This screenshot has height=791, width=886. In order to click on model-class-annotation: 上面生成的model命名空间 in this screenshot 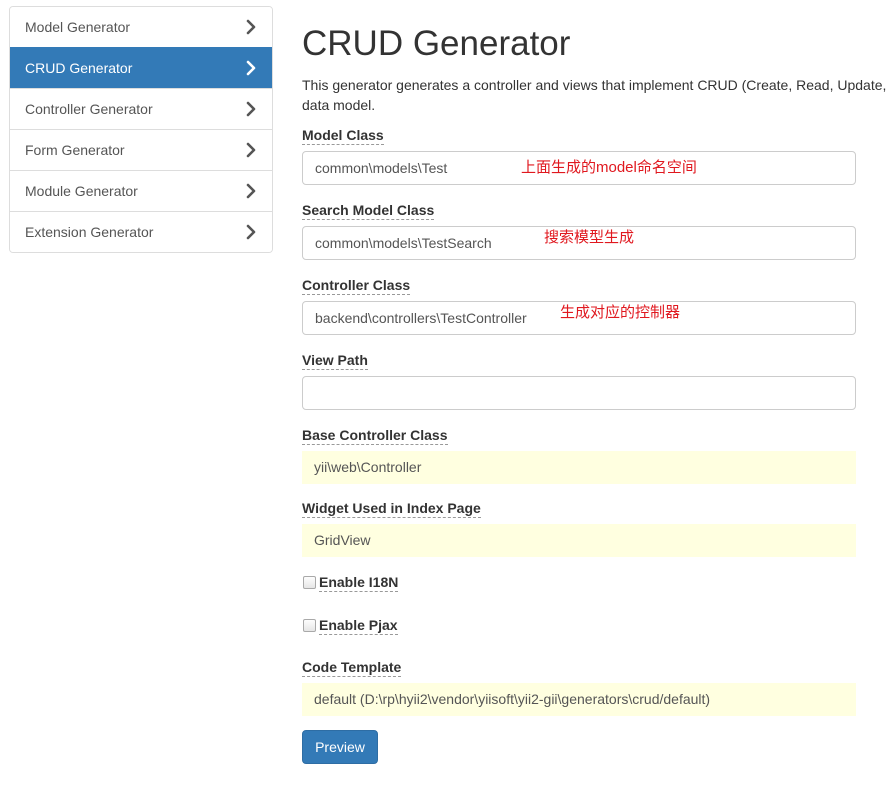, I will do `click(609, 167)`.